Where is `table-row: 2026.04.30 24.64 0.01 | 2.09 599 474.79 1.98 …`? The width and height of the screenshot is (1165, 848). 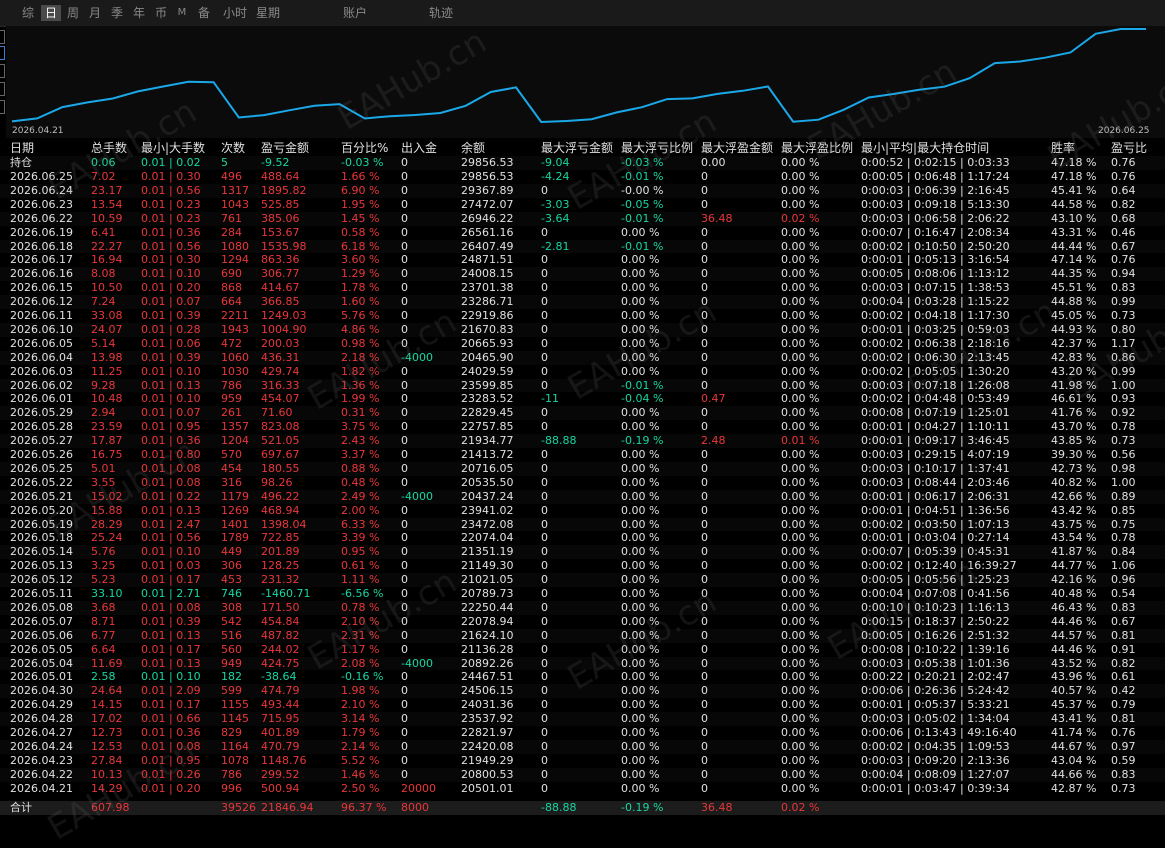 table-row: 2026.04.30 24.64 0.01 | 2.09 599 474.79 1.98 … is located at coordinates (582, 691).